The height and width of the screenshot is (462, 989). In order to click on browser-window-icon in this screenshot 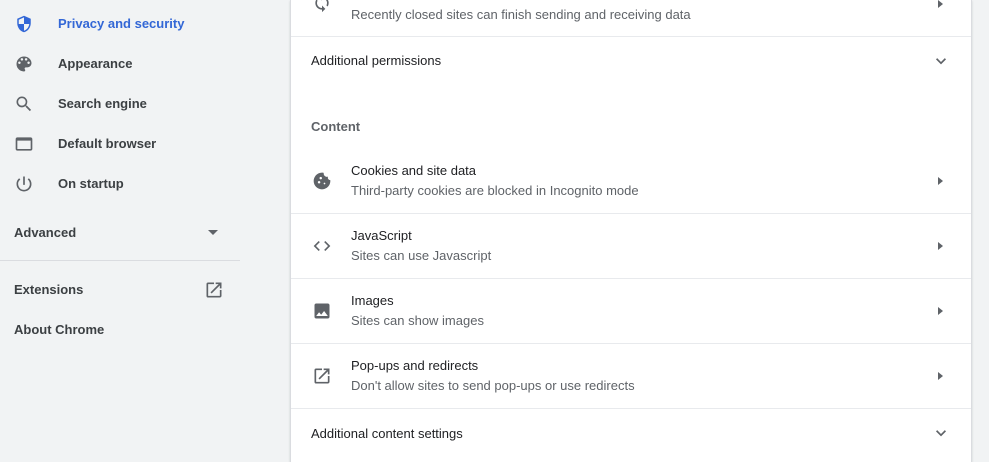, I will do `click(24, 144)`.